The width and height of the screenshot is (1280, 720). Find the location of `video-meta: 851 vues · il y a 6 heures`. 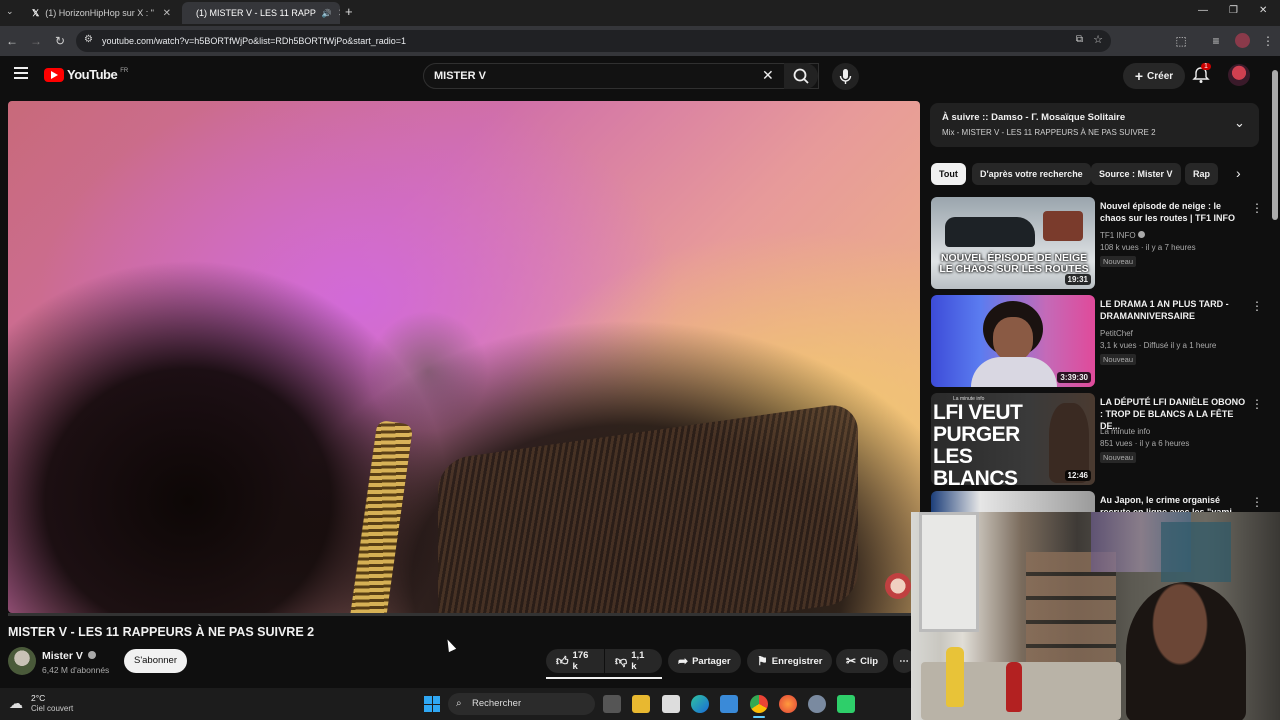

video-meta: 851 vues · il y a 6 heures is located at coordinates (1145, 443).